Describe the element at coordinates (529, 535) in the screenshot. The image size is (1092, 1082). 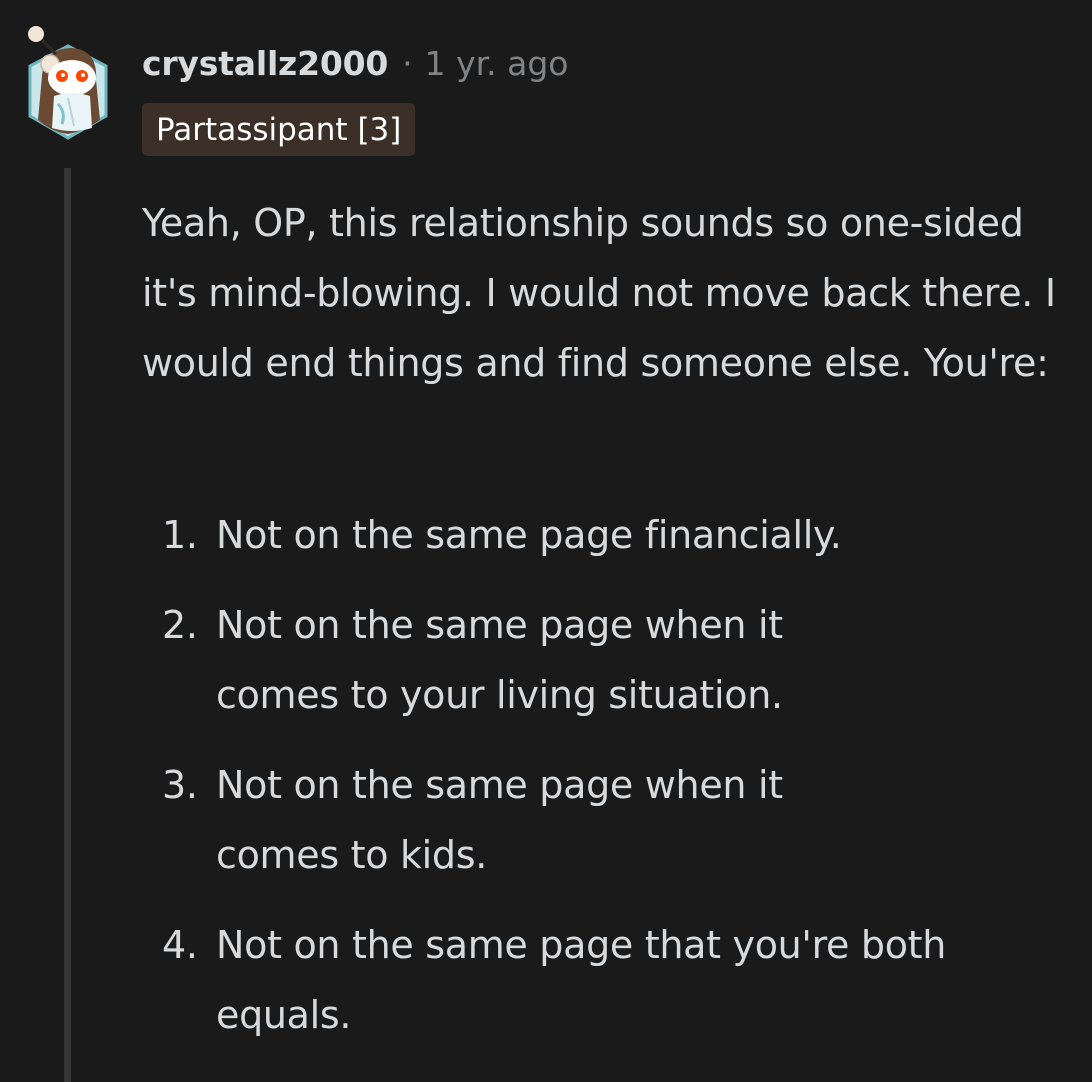
I see `list-item-text: Not on the same page financially.` at that location.